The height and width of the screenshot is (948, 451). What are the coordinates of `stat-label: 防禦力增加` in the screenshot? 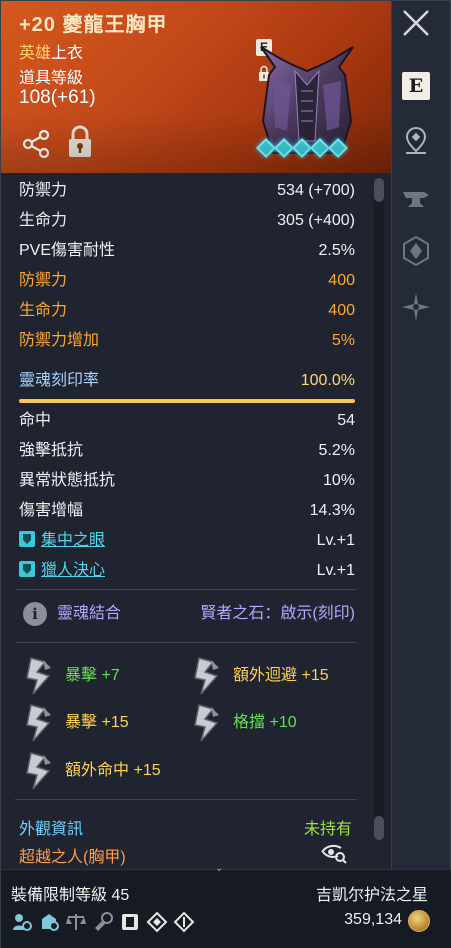 It's located at (59, 340).